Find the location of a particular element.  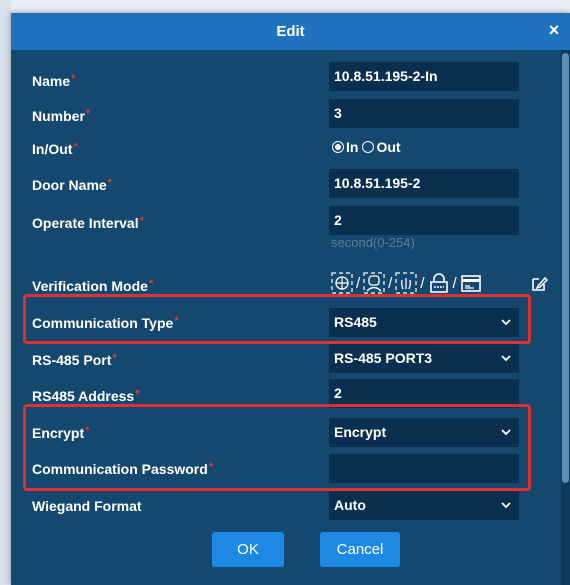

dialog-titlebar: Edit × is located at coordinates (290, 31).